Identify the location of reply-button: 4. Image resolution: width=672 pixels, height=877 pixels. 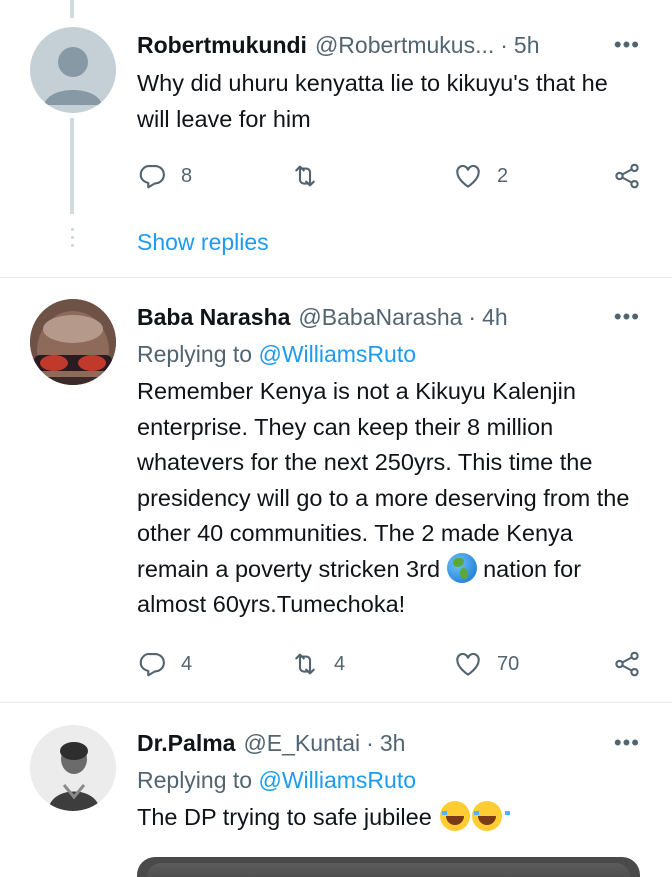
(164, 664).